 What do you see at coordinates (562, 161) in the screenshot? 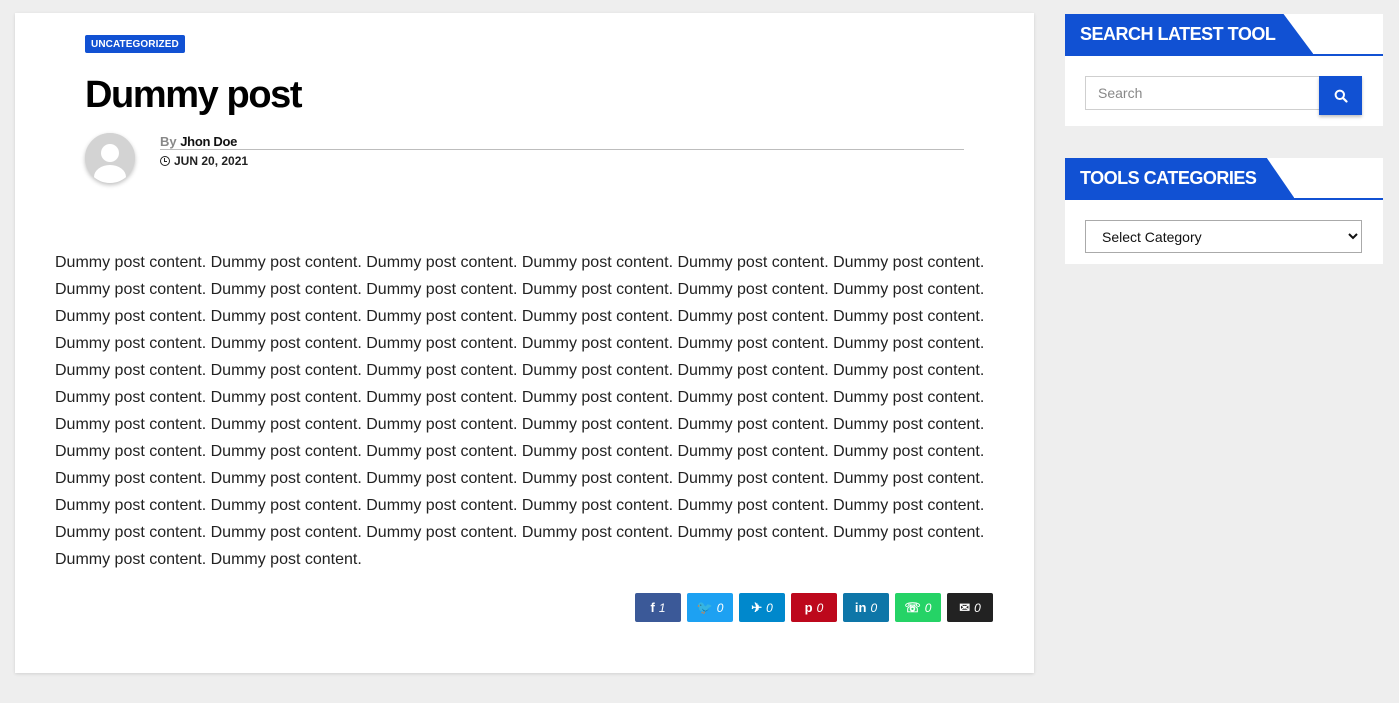
I see `post-date: JUN 20, 2021` at bounding box center [562, 161].